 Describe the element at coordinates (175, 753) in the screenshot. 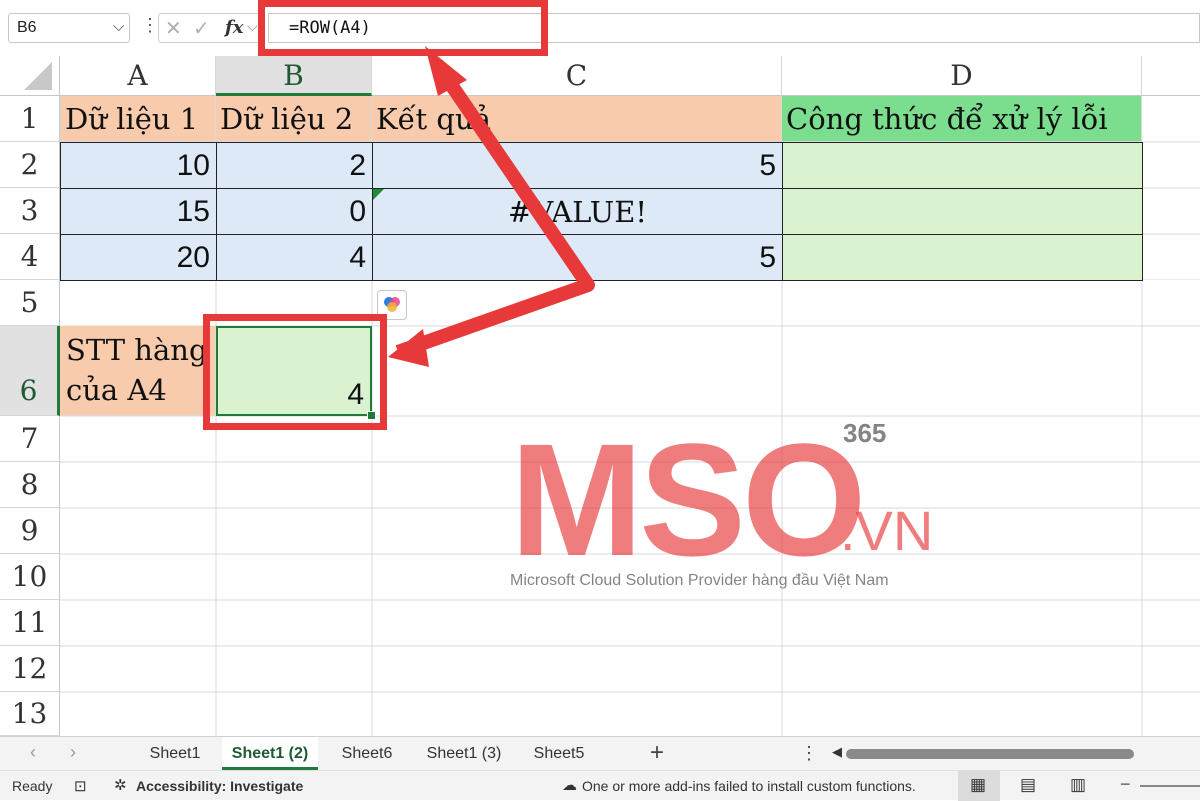

I see `sheet-tab-sheet1: Sheet1` at that location.